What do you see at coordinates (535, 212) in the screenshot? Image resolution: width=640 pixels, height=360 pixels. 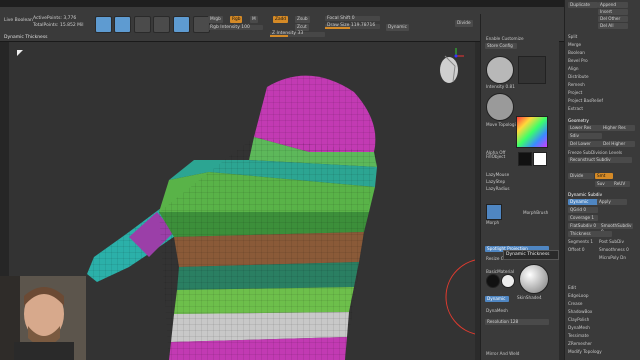 I see `morph-brush-label: MorphBrush` at bounding box center [535, 212].